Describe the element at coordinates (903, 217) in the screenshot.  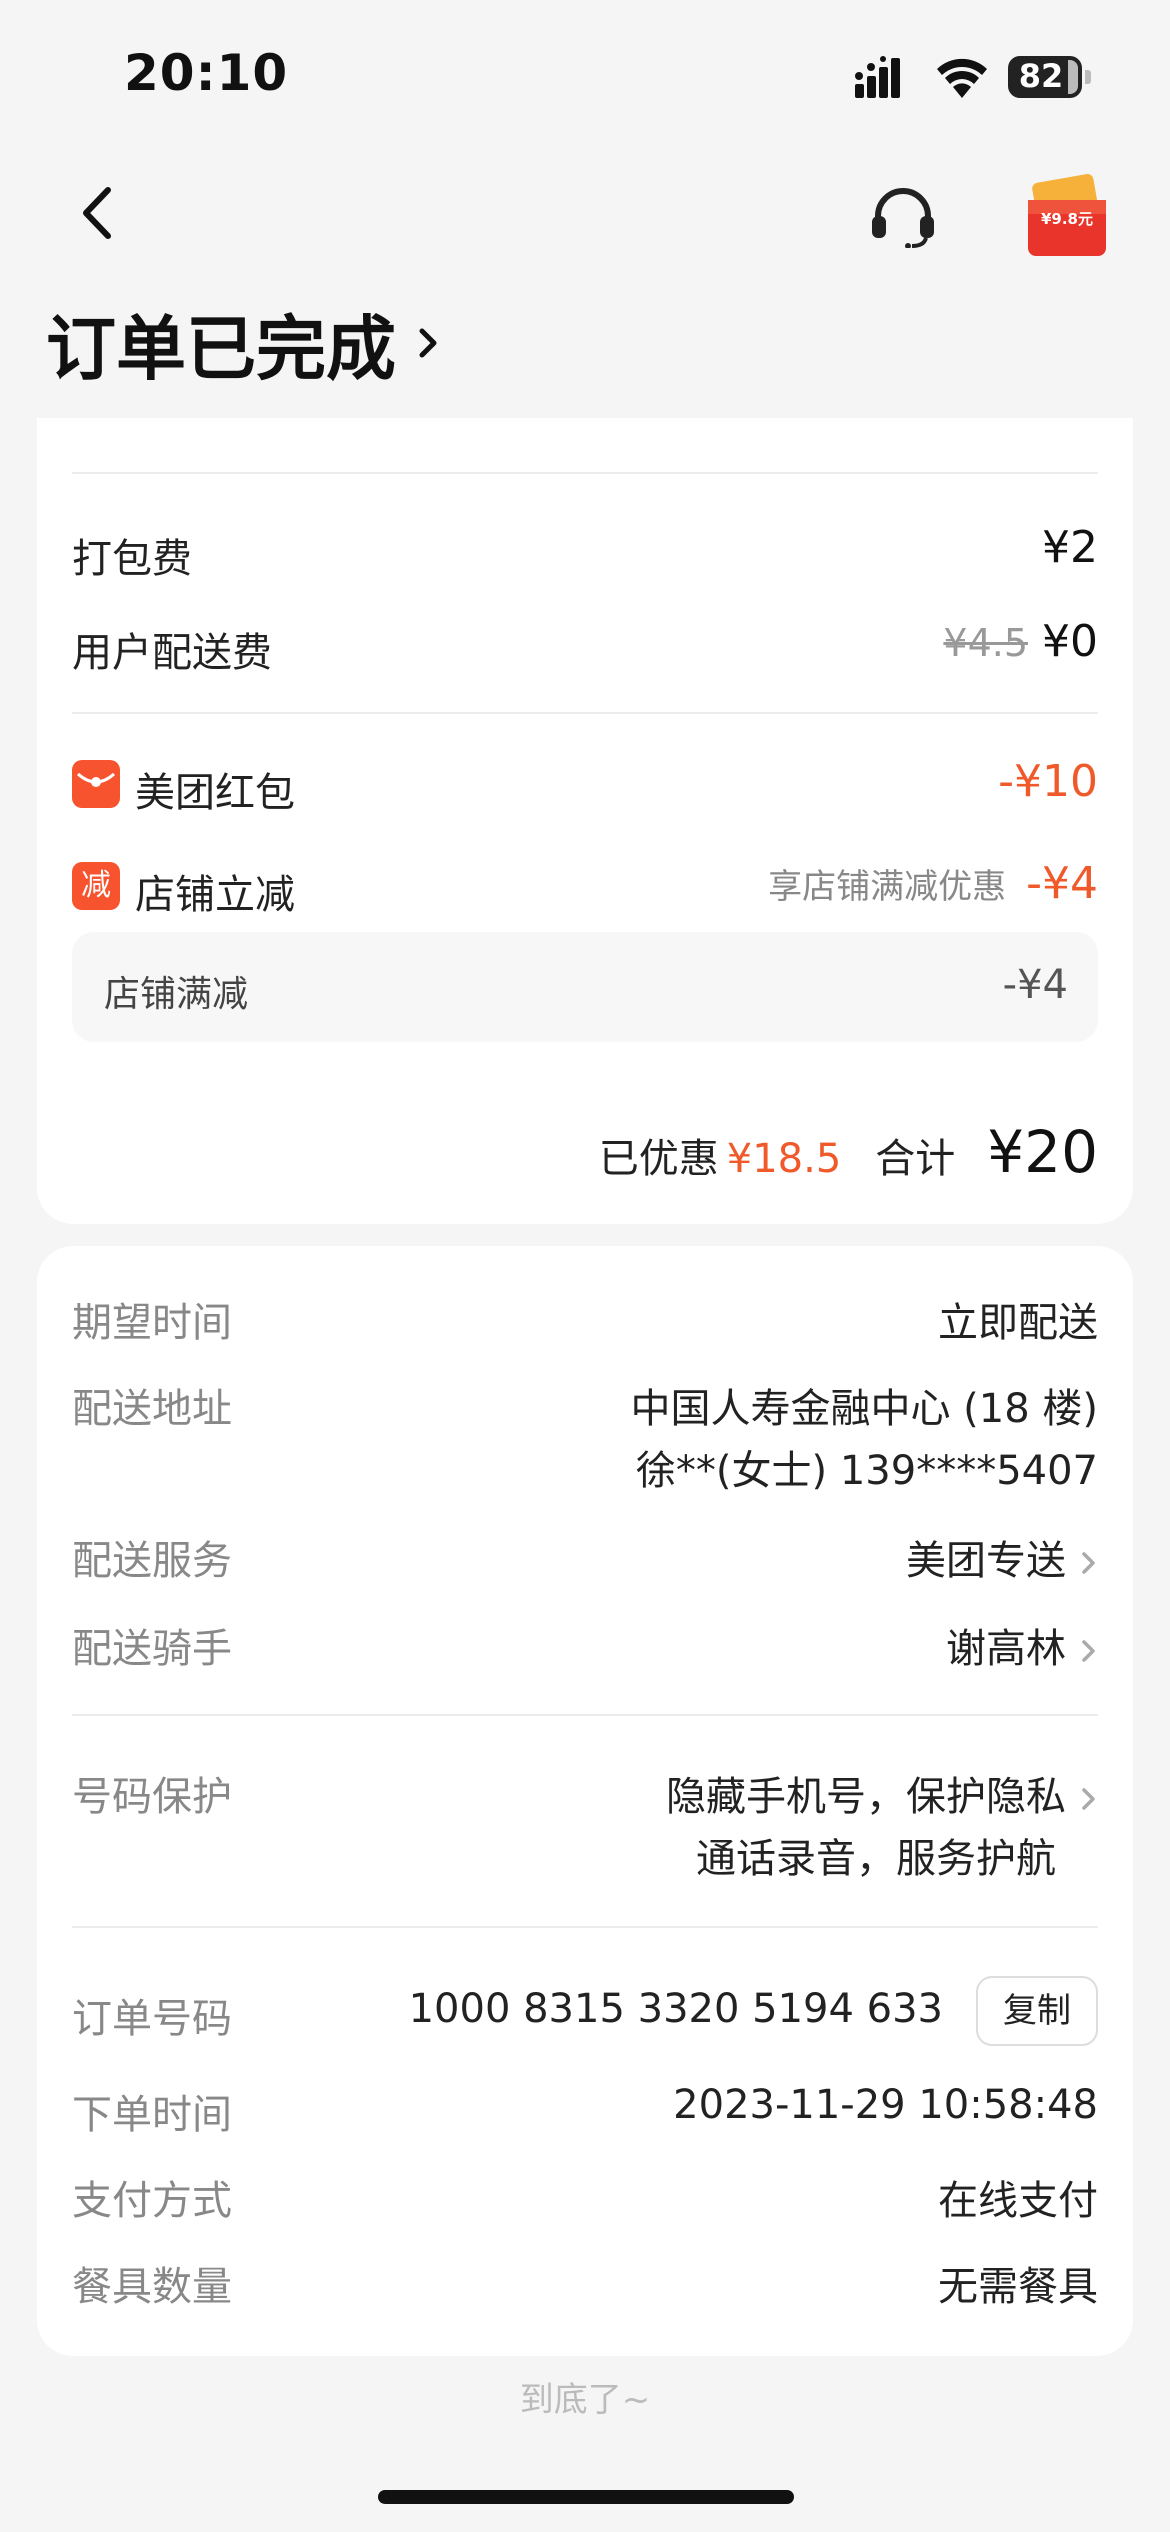
I see `customer-service-icon` at that location.